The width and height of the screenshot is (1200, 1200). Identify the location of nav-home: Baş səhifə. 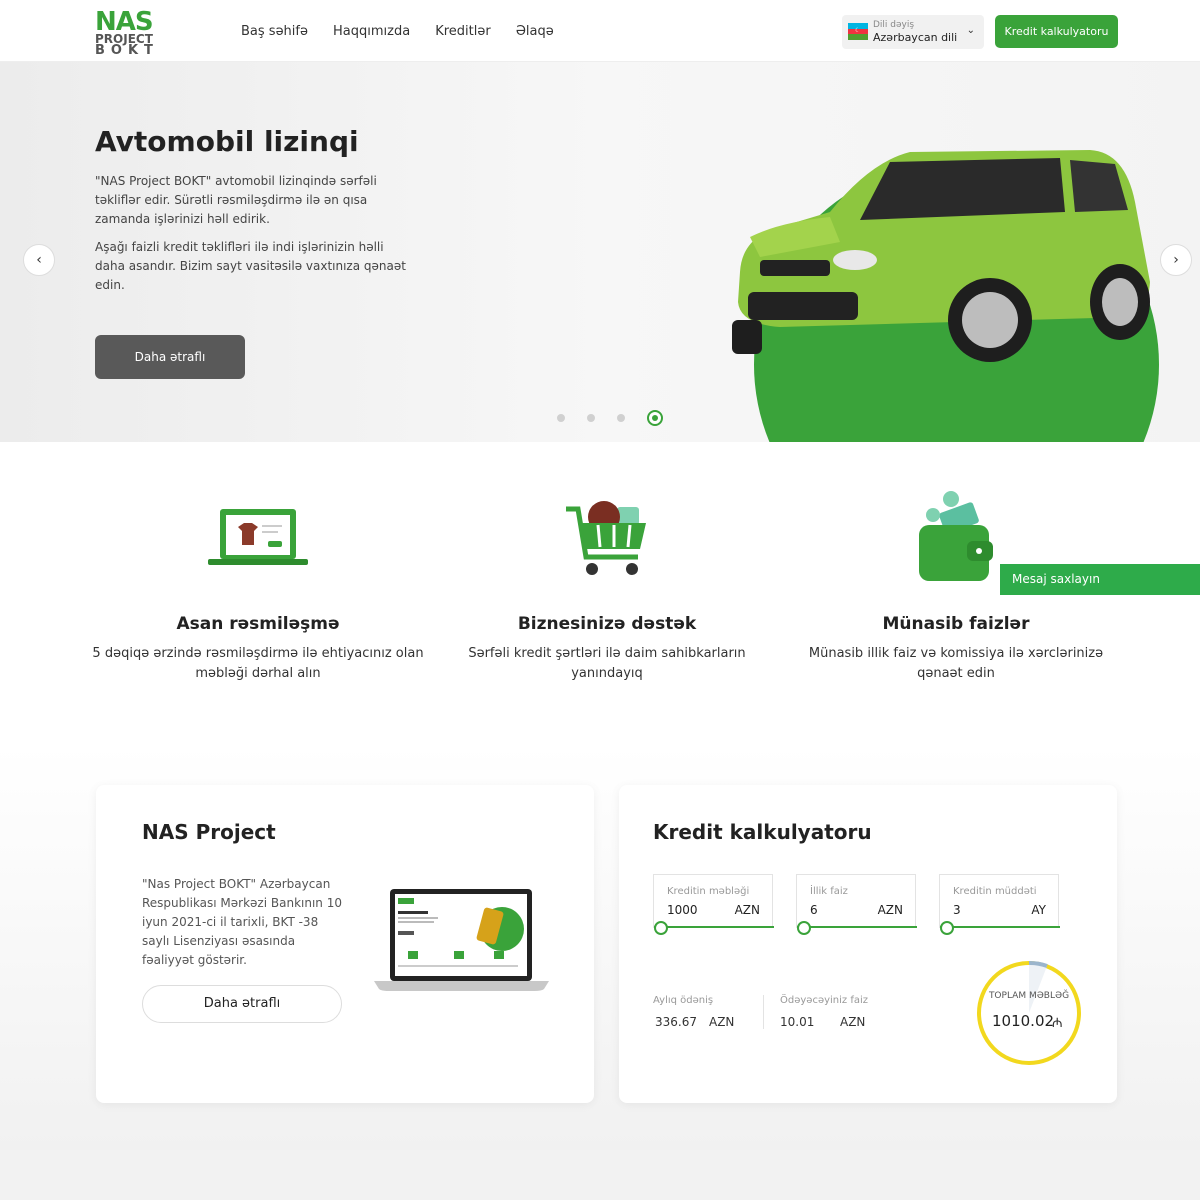
(274, 31).